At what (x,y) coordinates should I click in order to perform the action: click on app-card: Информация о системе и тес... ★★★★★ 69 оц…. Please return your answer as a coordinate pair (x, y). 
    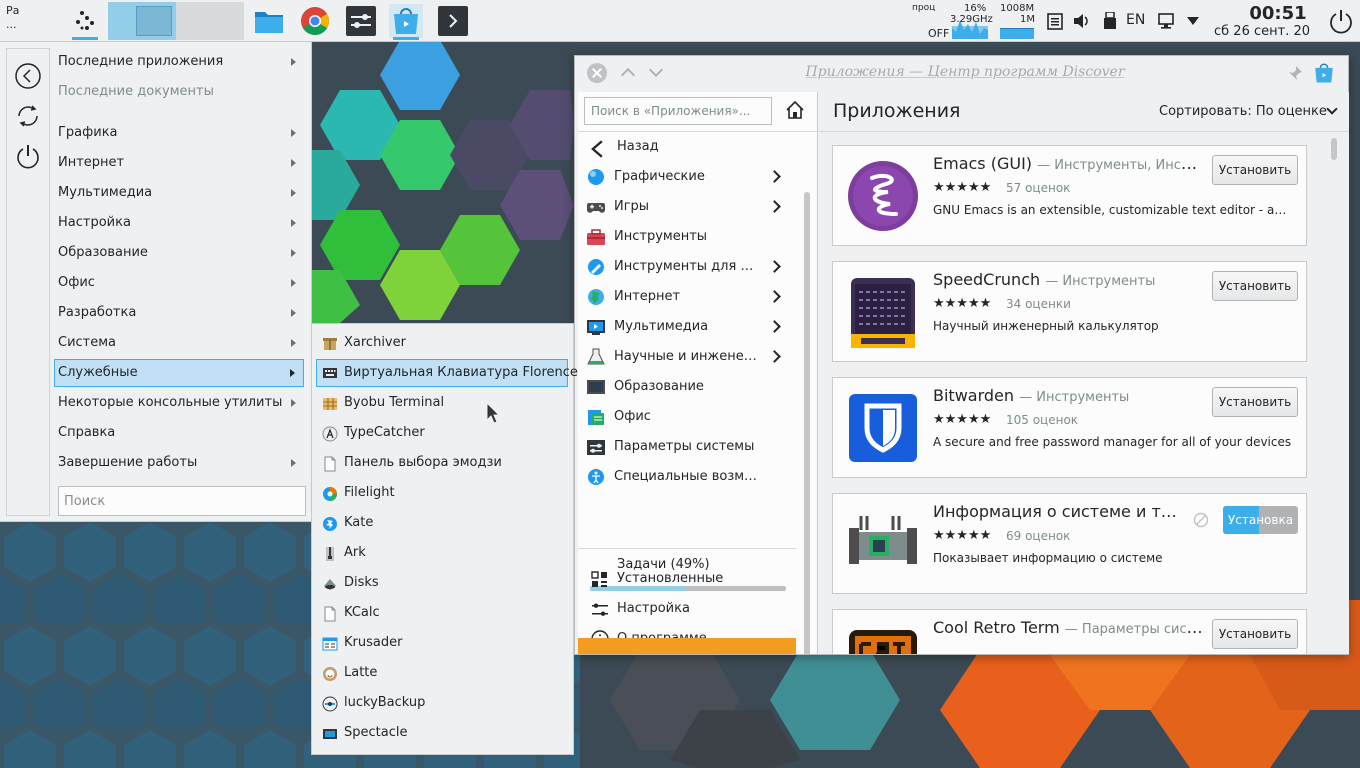
    Looking at the image, I should click on (1069, 543).